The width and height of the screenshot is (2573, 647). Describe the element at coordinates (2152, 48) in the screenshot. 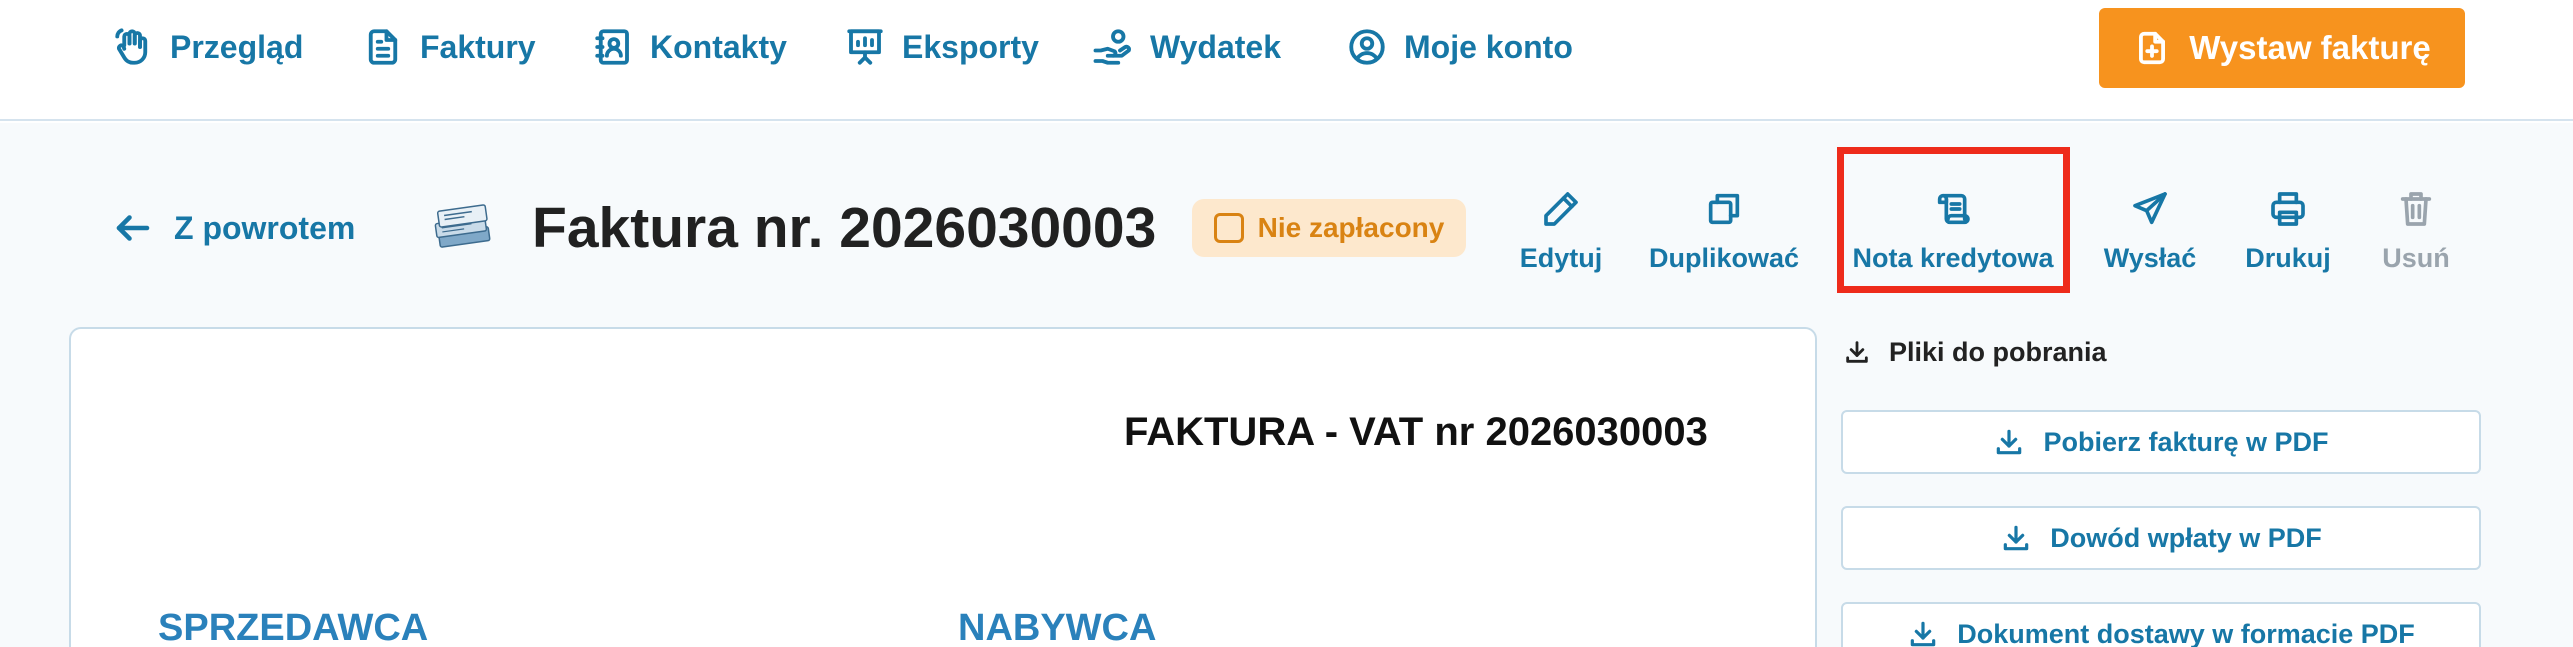

I see `file-plus-icon` at that location.